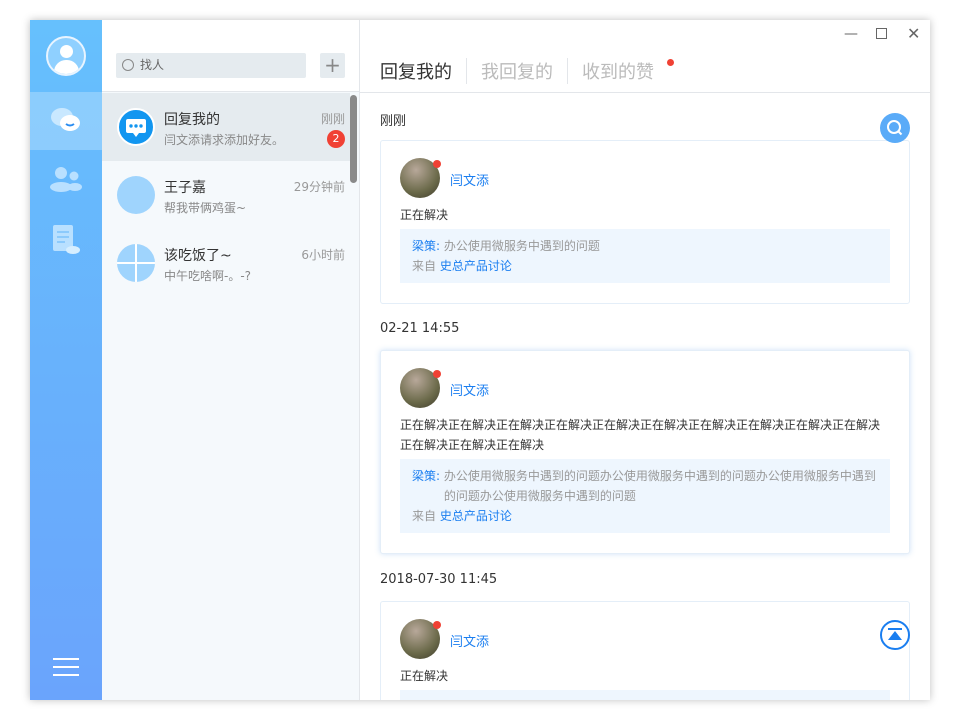 The image size is (960, 720). Describe the element at coordinates (516, 71) in the screenshot. I see `tab-my-replies: 我回复的` at that location.